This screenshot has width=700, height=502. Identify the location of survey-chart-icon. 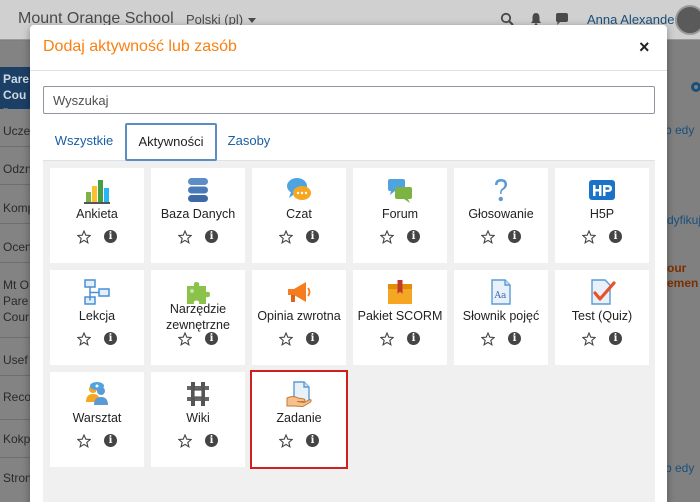
(97, 192).